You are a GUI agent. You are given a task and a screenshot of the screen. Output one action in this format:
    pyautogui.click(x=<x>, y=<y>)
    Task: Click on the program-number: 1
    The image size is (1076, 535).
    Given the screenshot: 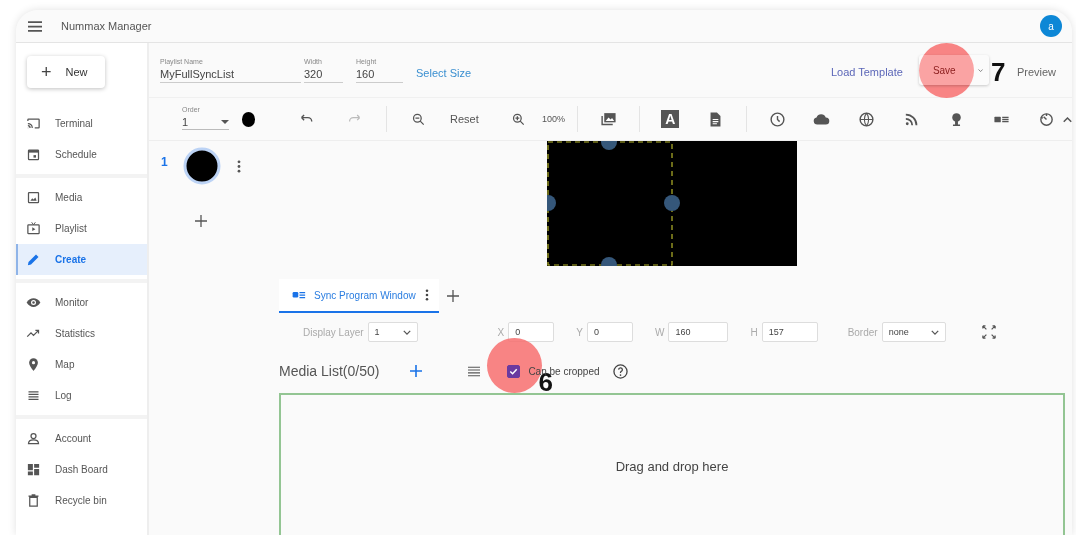 What is the action you would take?
    pyautogui.click(x=165, y=162)
    